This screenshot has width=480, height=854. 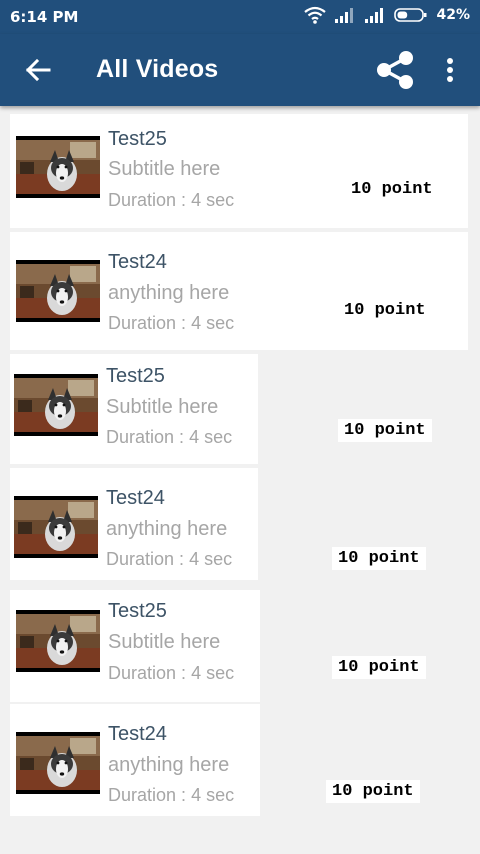 I want to click on battery-icon, so click(x=410, y=15).